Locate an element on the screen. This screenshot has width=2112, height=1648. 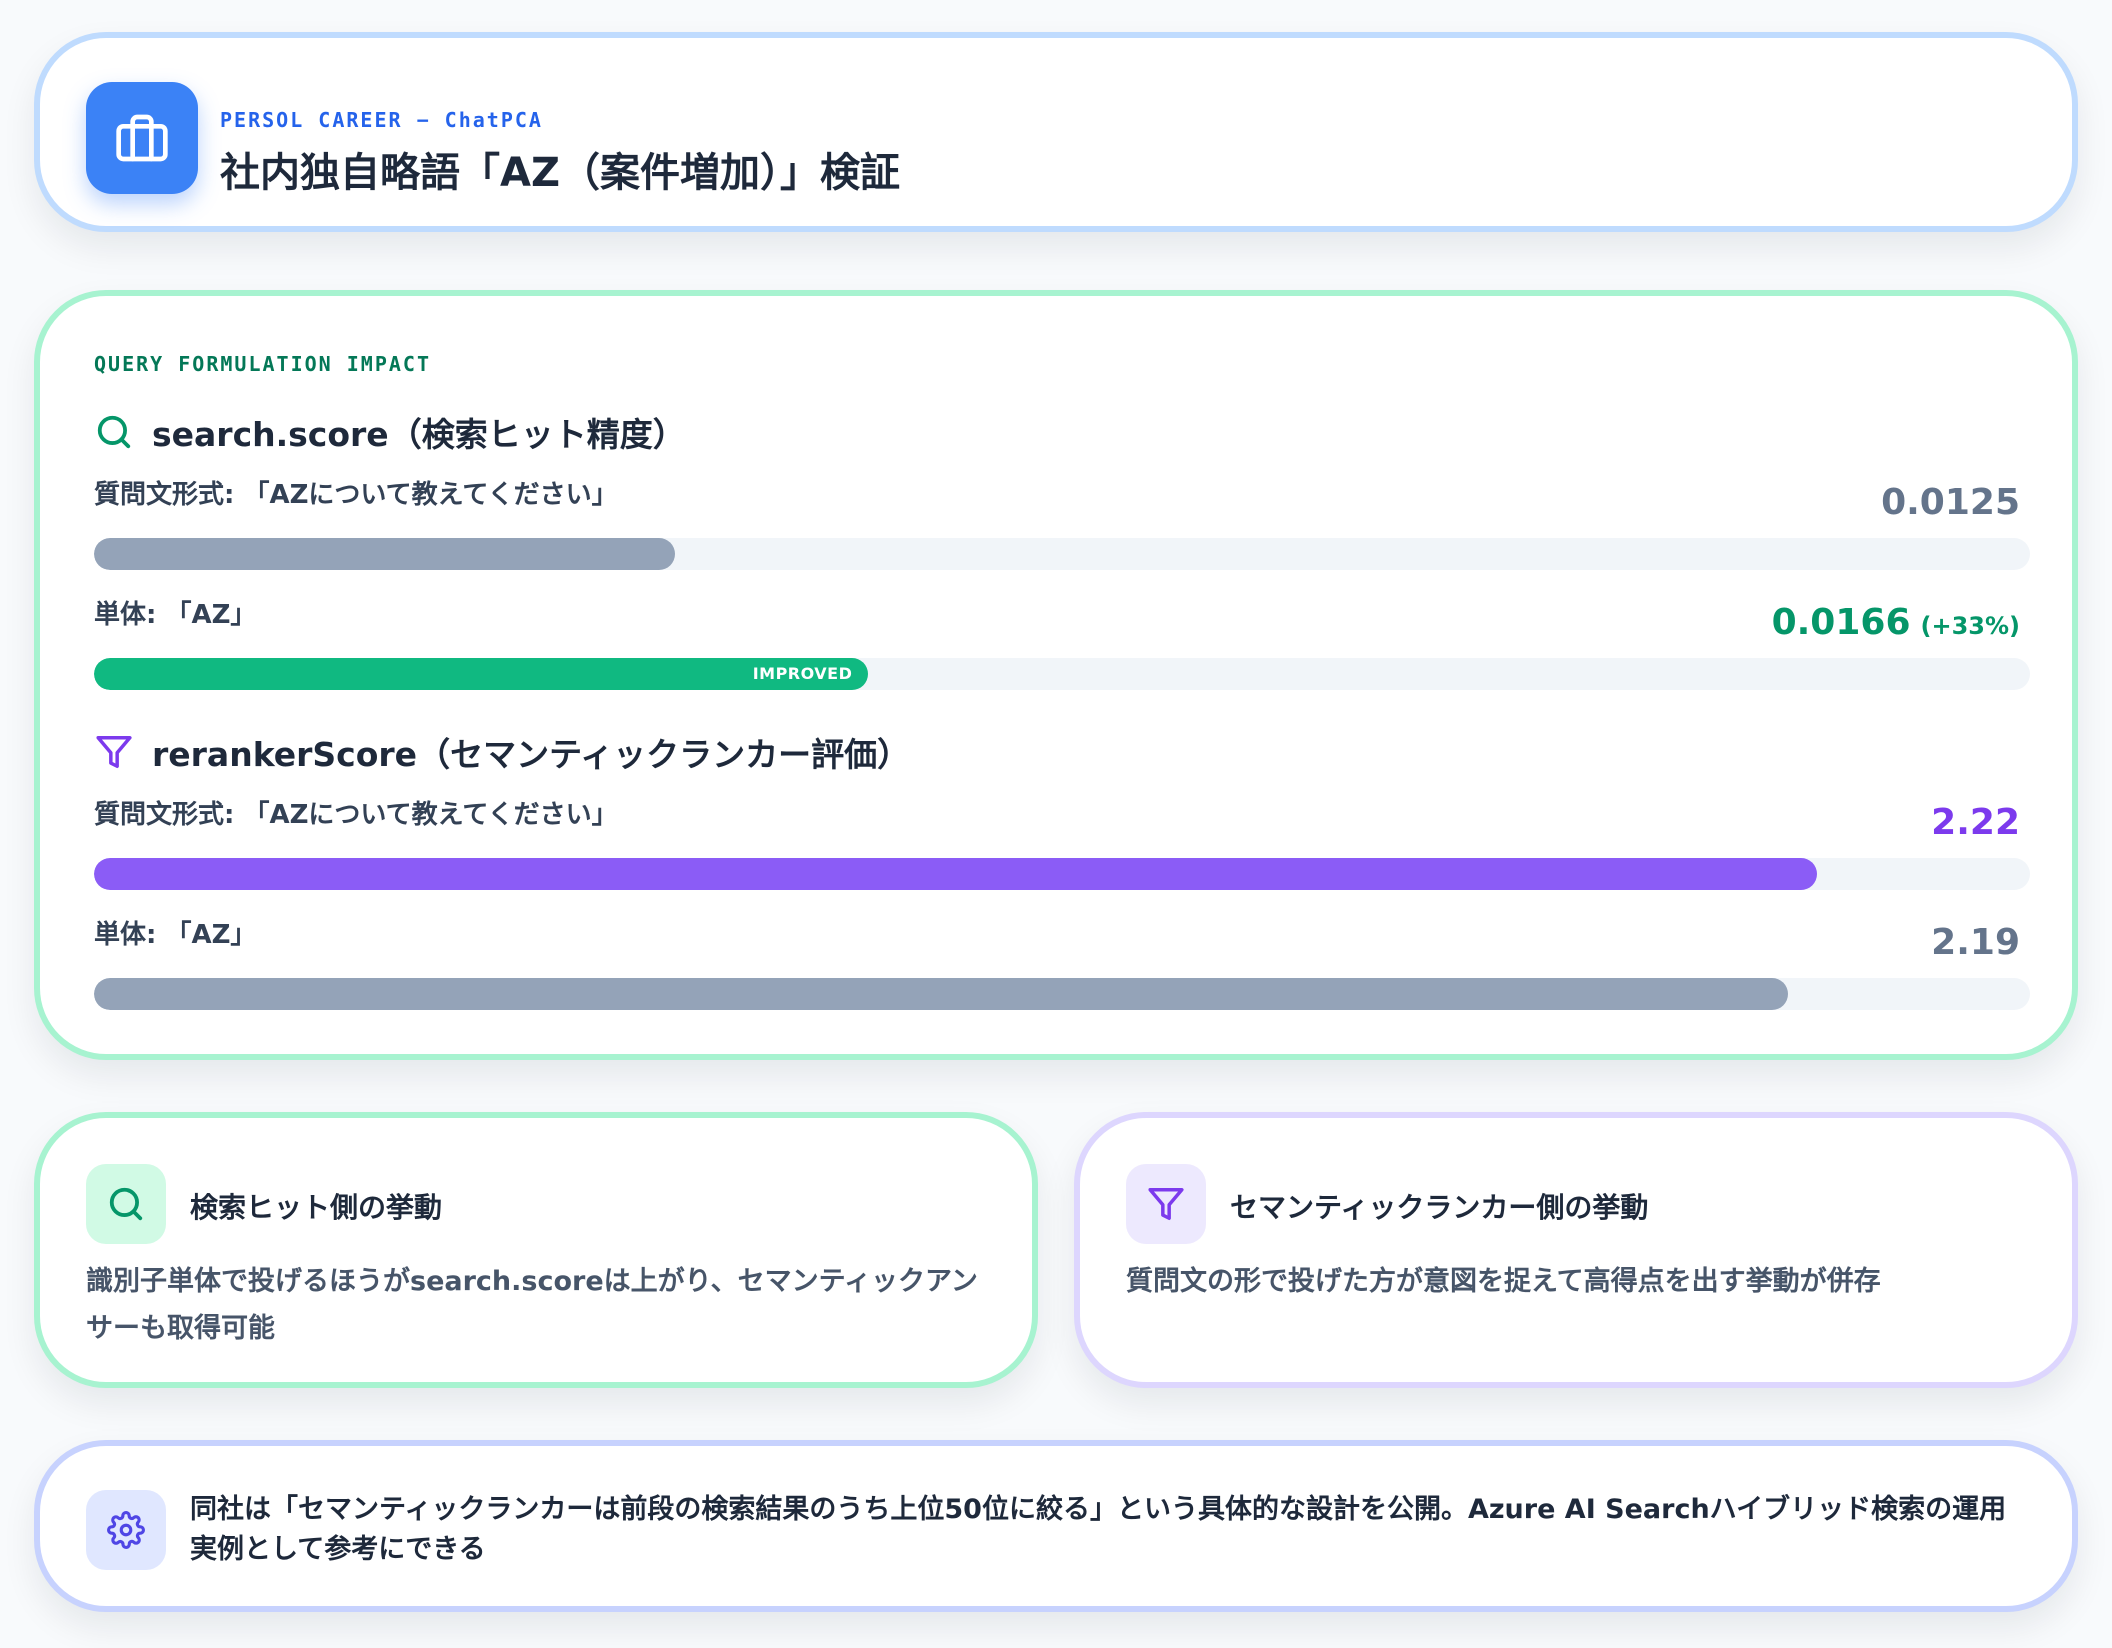
gear-icon is located at coordinates (126, 1530).